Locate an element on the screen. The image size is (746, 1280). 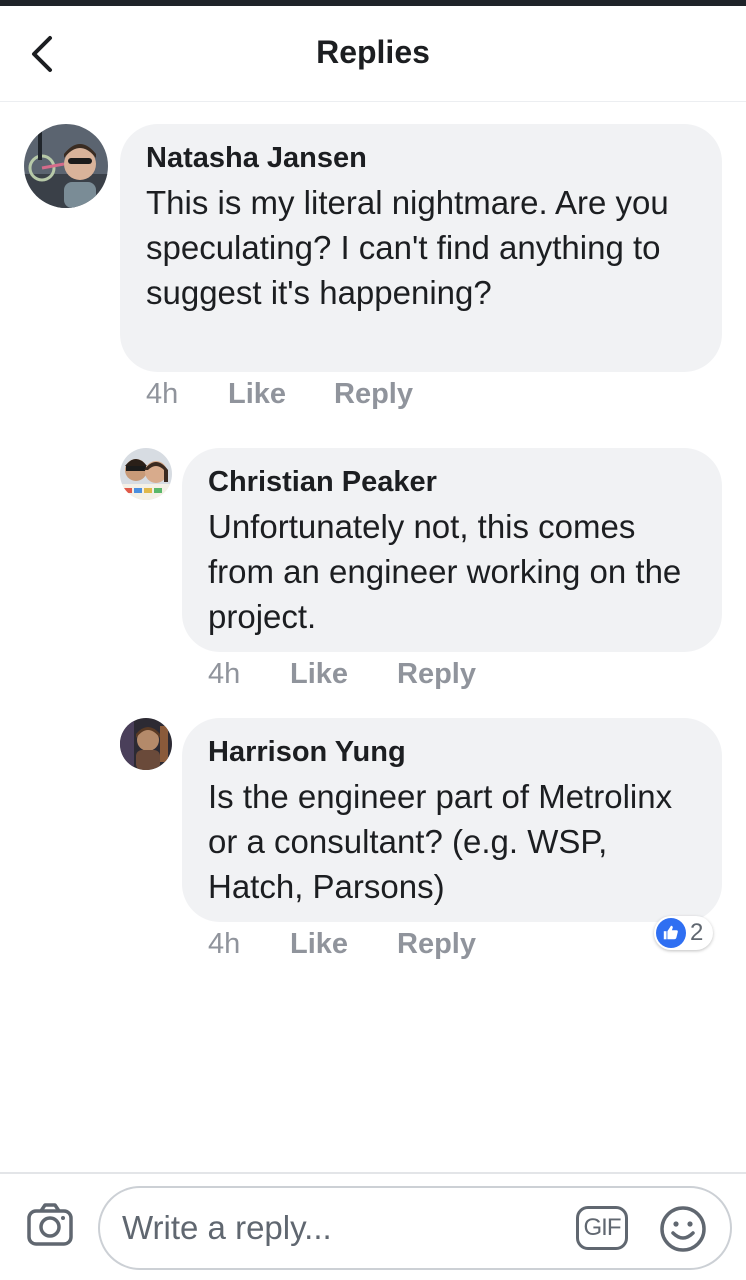
smiley-icon is located at coordinates (683, 1229).